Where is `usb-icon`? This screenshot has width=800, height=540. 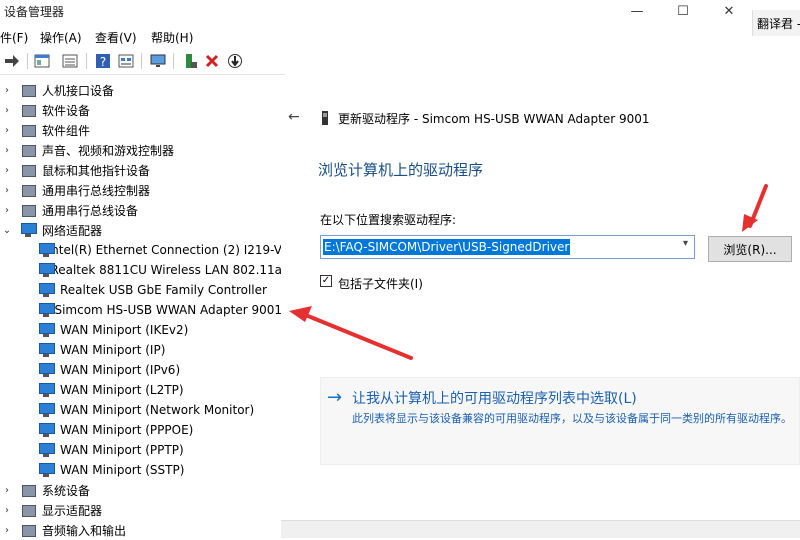
usb-icon is located at coordinates (28, 190).